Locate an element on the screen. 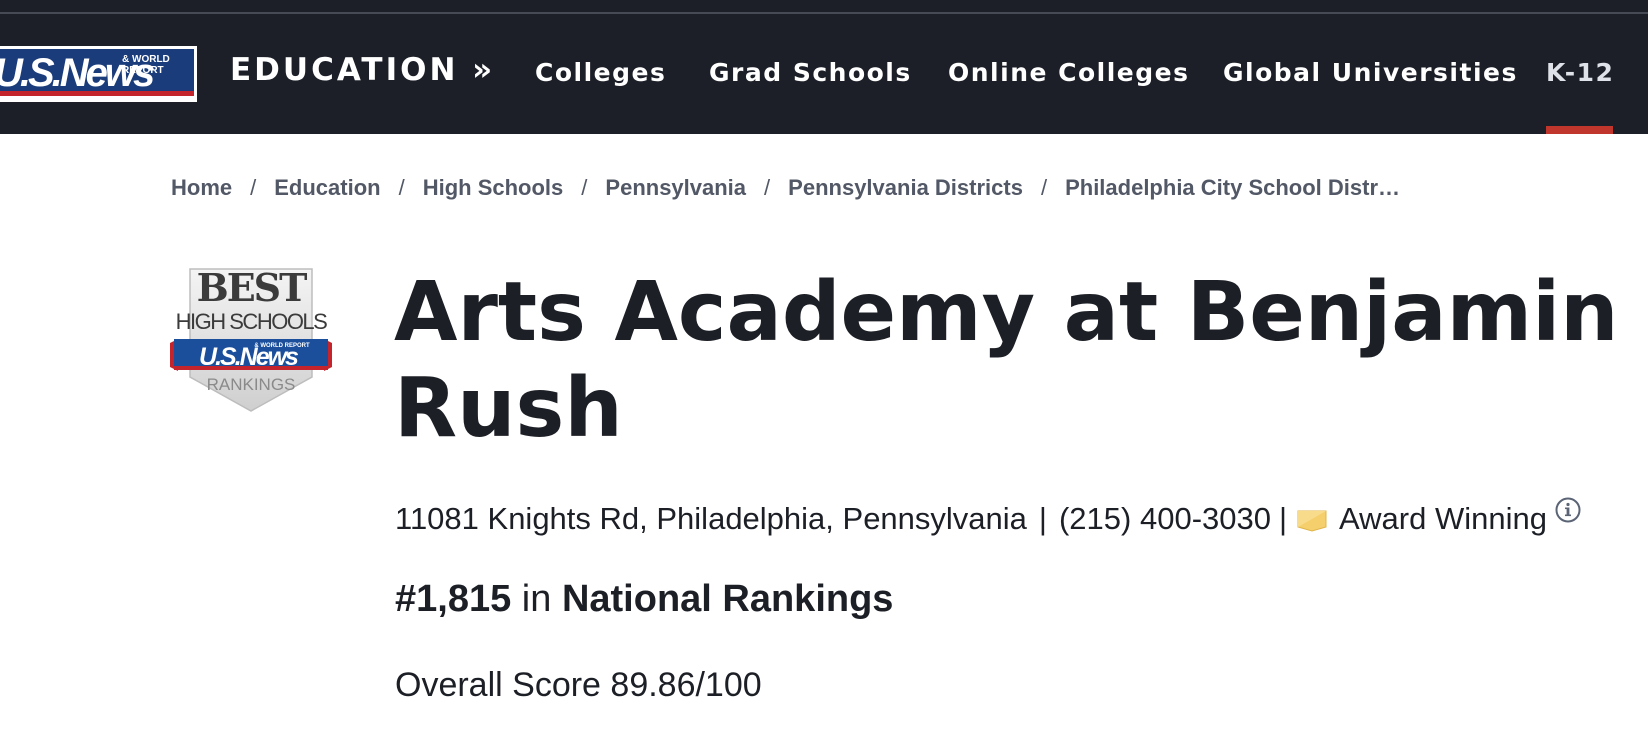 This screenshot has height=754, width=1648. header-divider is located at coordinates (824, 13).